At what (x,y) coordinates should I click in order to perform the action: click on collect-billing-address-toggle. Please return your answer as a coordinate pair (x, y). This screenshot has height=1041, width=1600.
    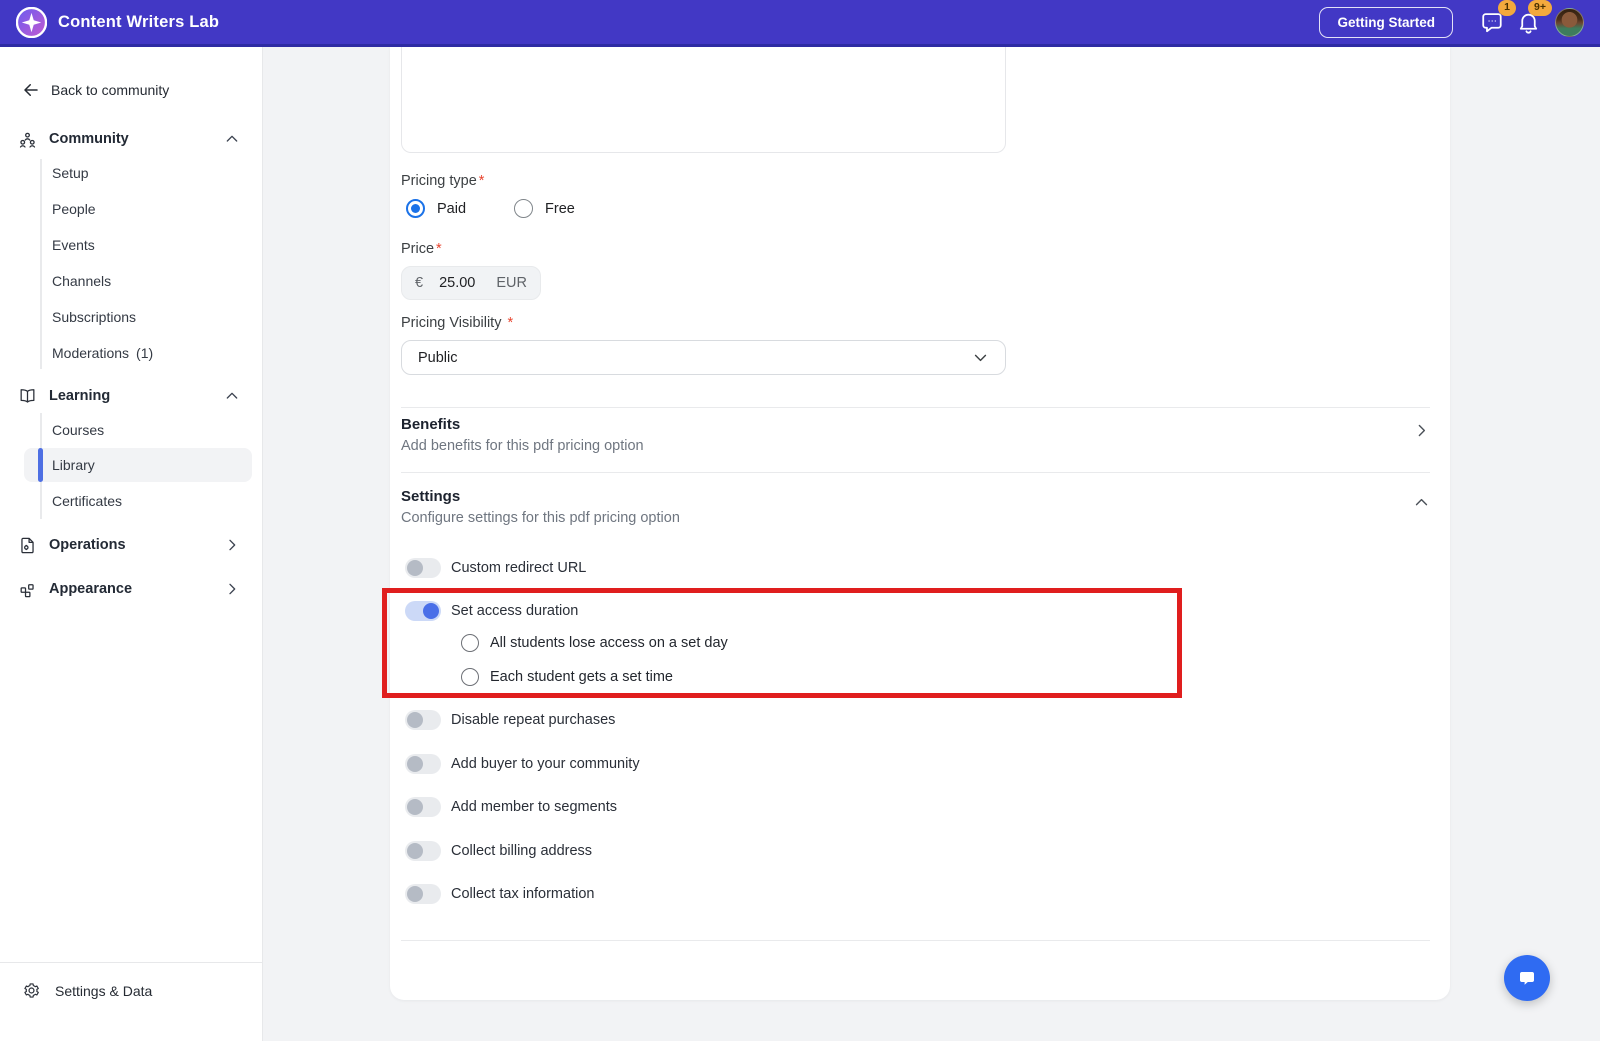
    Looking at the image, I should click on (423, 851).